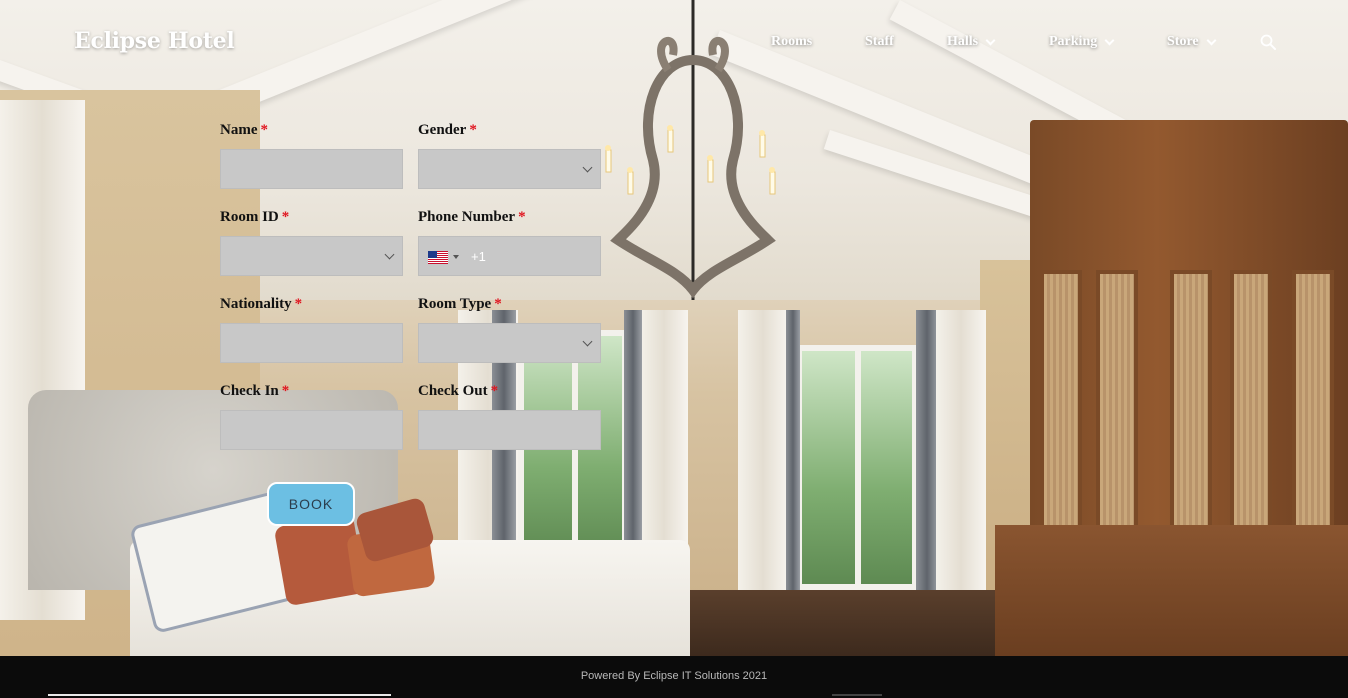 This screenshot has width=1348, height=698. I want to click on nationality-label: Nationality *, so click(261, 304).